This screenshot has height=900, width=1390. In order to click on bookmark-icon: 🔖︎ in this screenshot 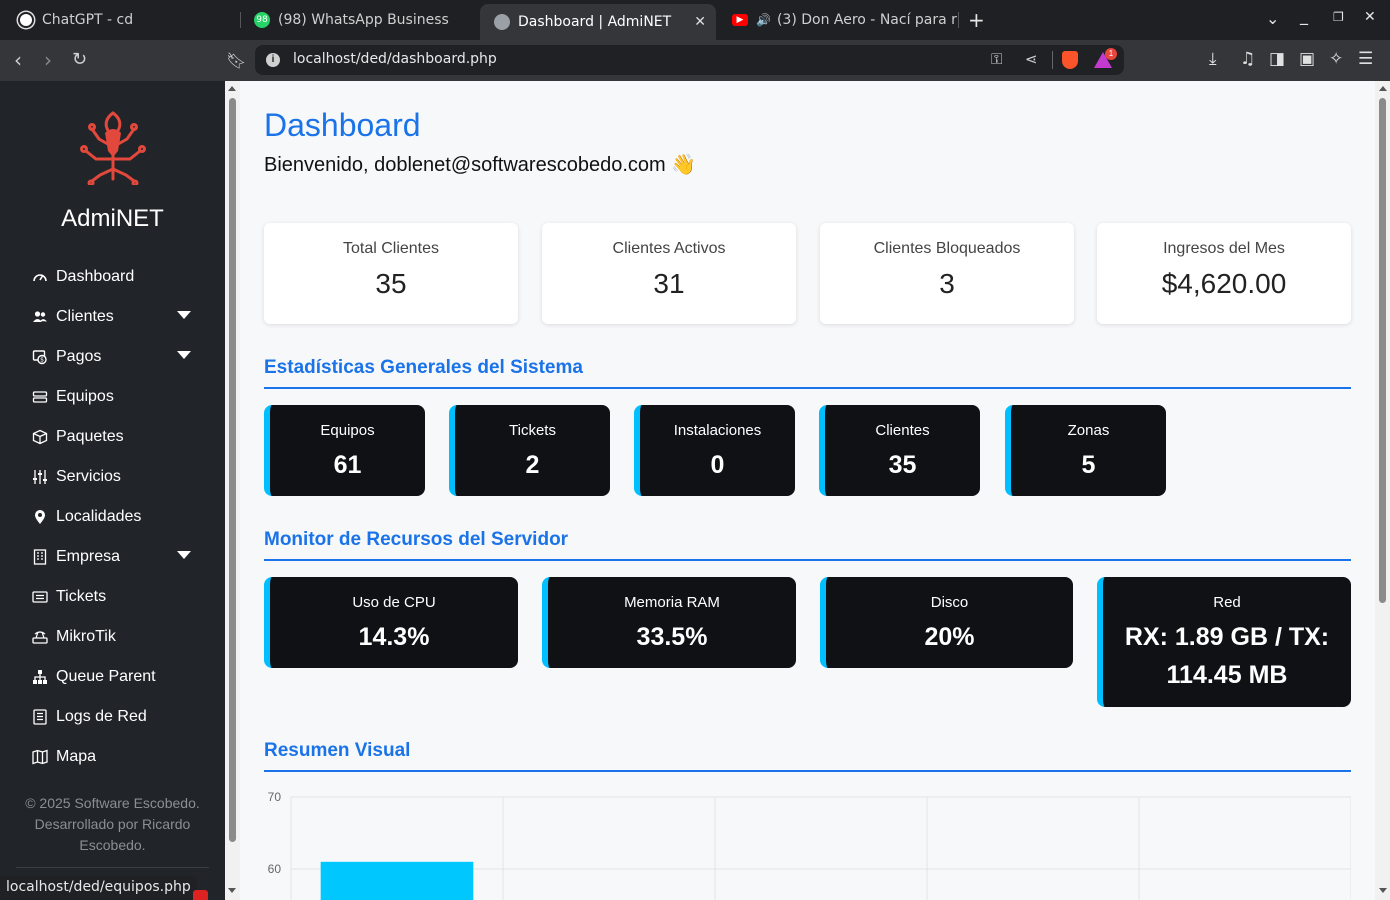, I will do `click(236, 61)`.